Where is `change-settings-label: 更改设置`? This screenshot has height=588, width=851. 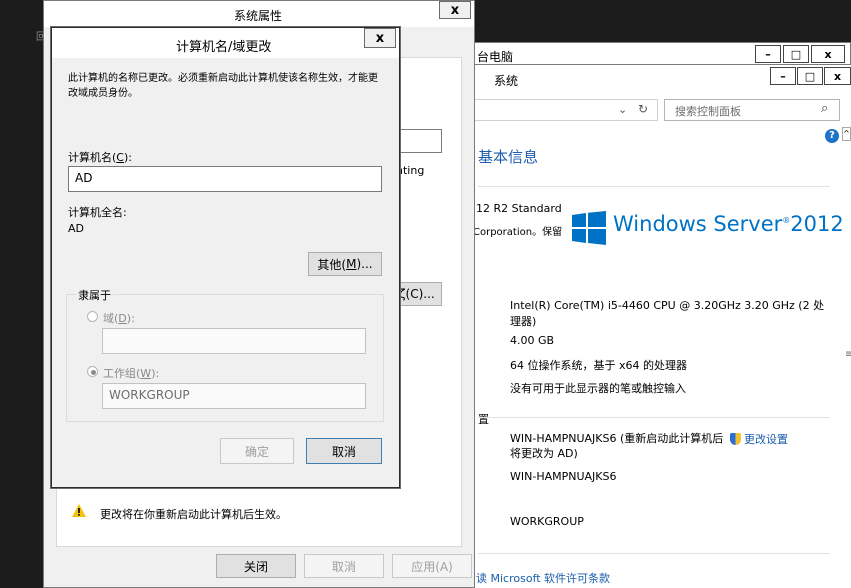 change-settings-label: 更改设置 is located at coordinates (766, 439).